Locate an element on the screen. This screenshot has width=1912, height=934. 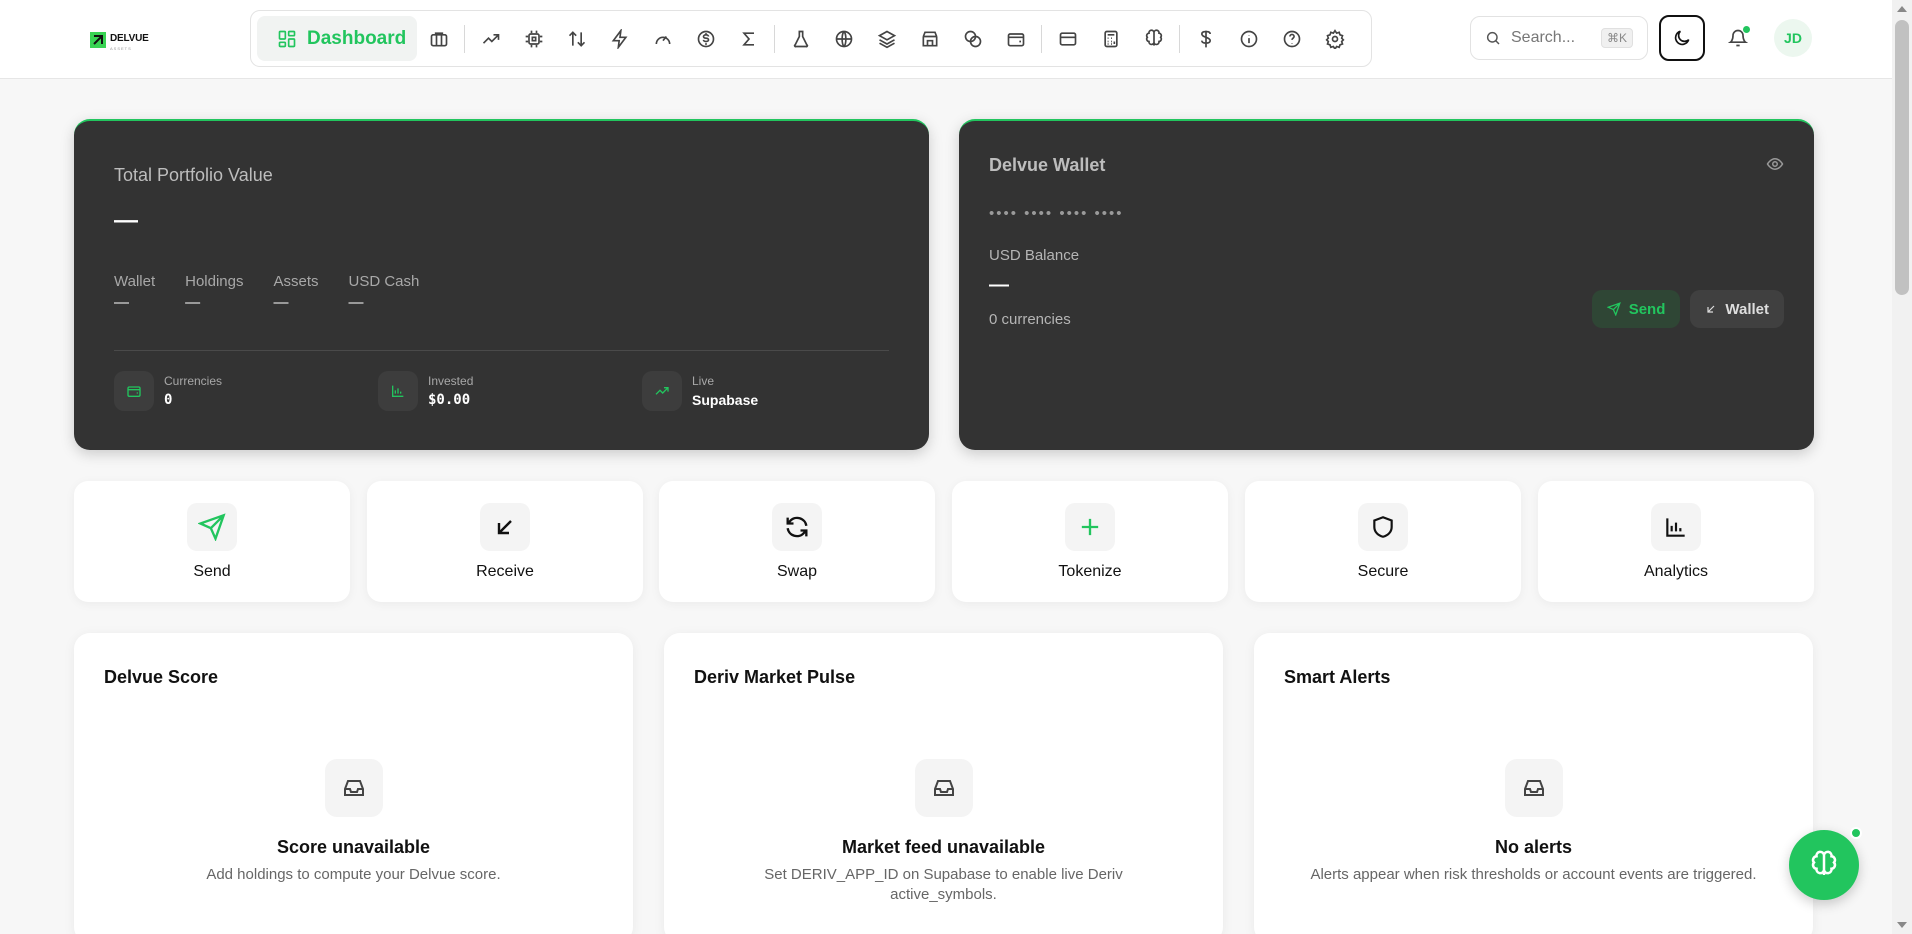
search-input is located at coordinates (1551, 38).